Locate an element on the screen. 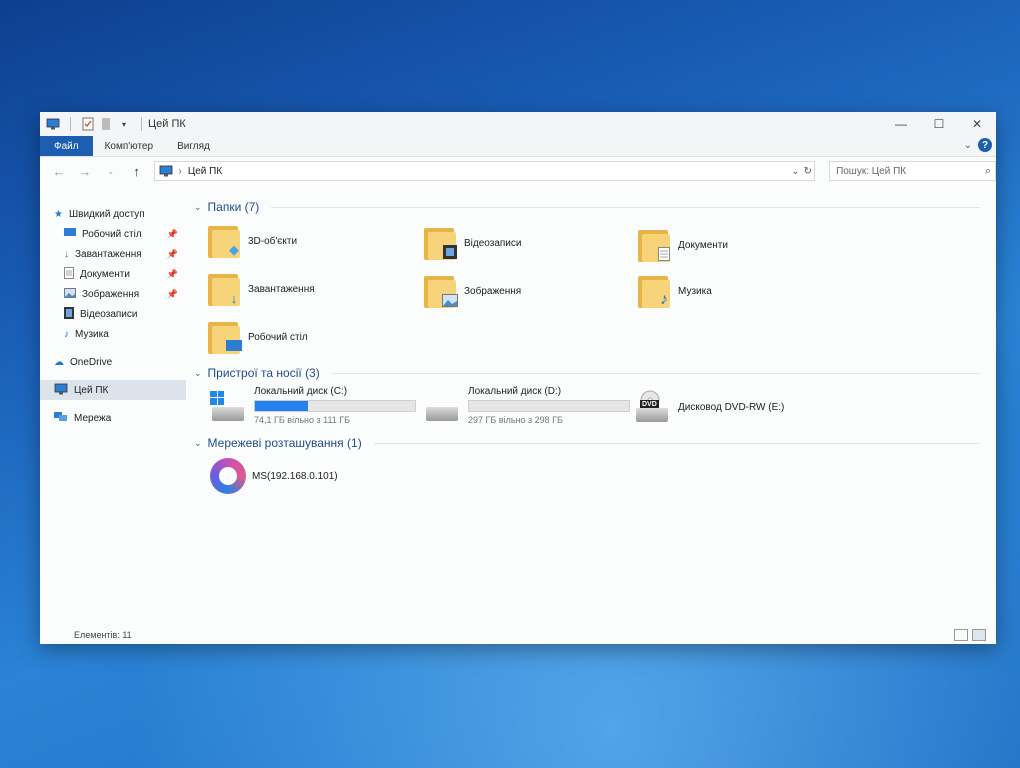 The width and height of the screenshot is (1020, 768). video-icon is located at coordinates (69, 314).